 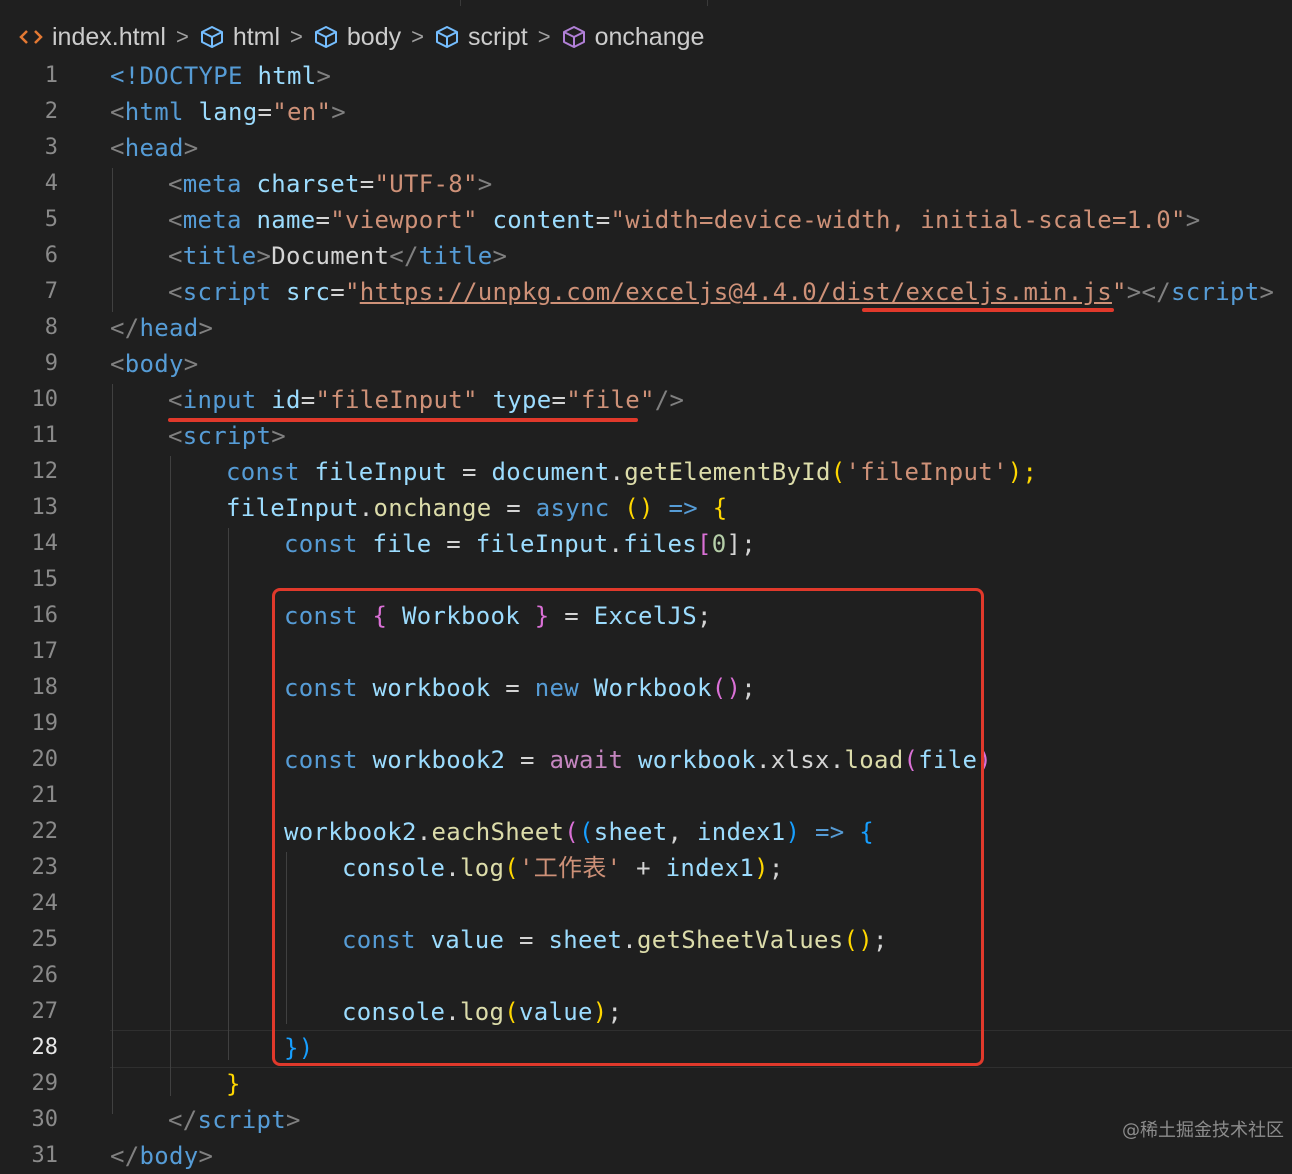 What do you see at coordinates (51, 291) in the screenshot?
I see `line-number: 7` at bounding box center [51, 291].